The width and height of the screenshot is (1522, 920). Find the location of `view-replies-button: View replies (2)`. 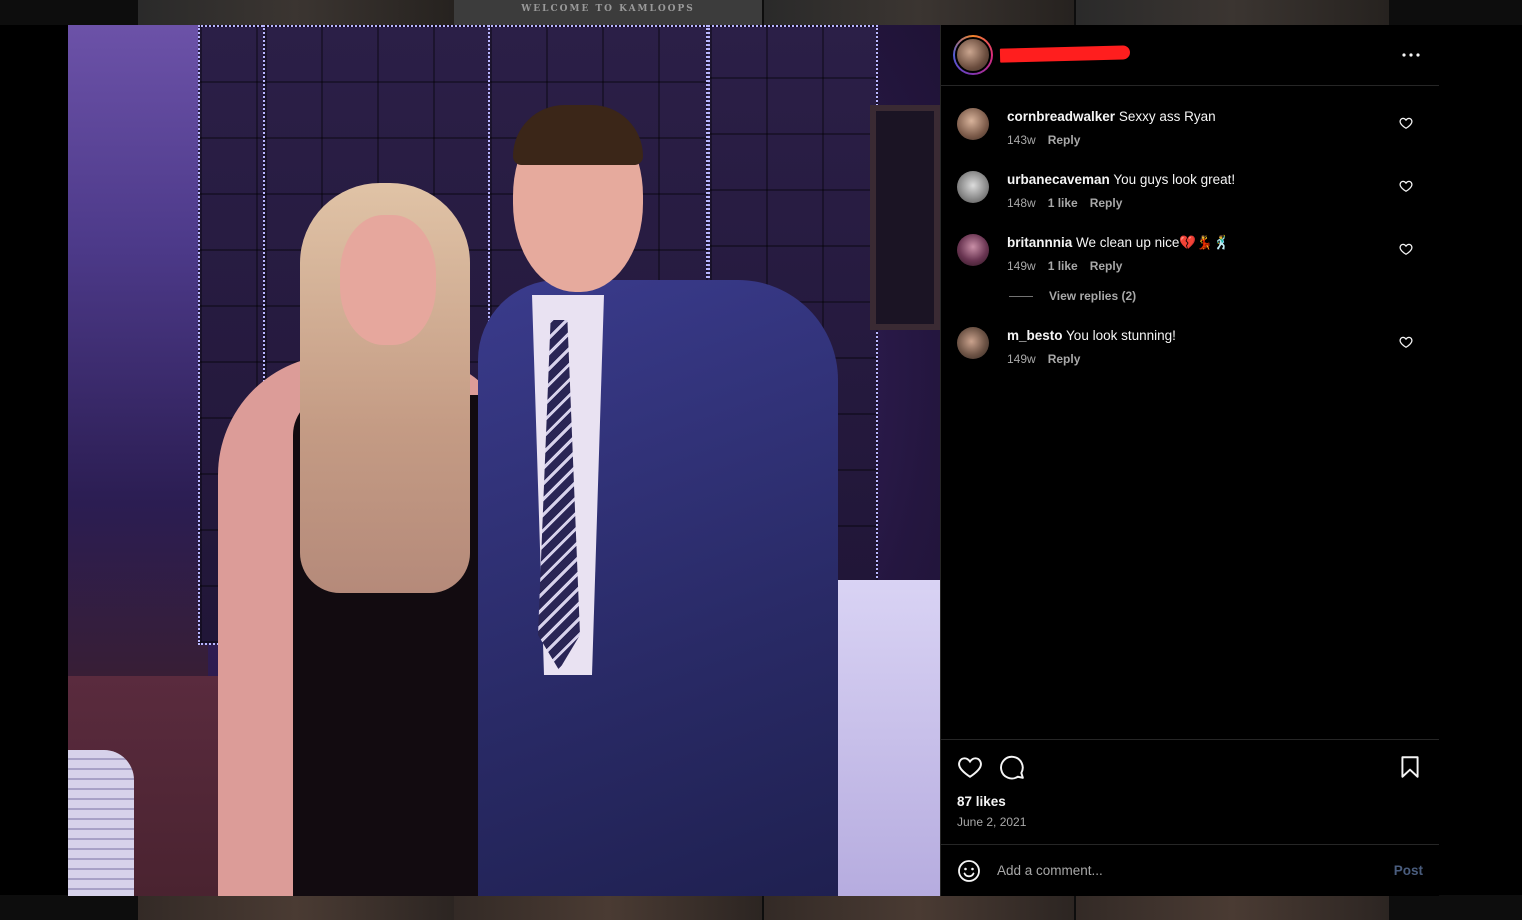

view-replies-button: View replies (2) is located at coordinates (1217, 296).